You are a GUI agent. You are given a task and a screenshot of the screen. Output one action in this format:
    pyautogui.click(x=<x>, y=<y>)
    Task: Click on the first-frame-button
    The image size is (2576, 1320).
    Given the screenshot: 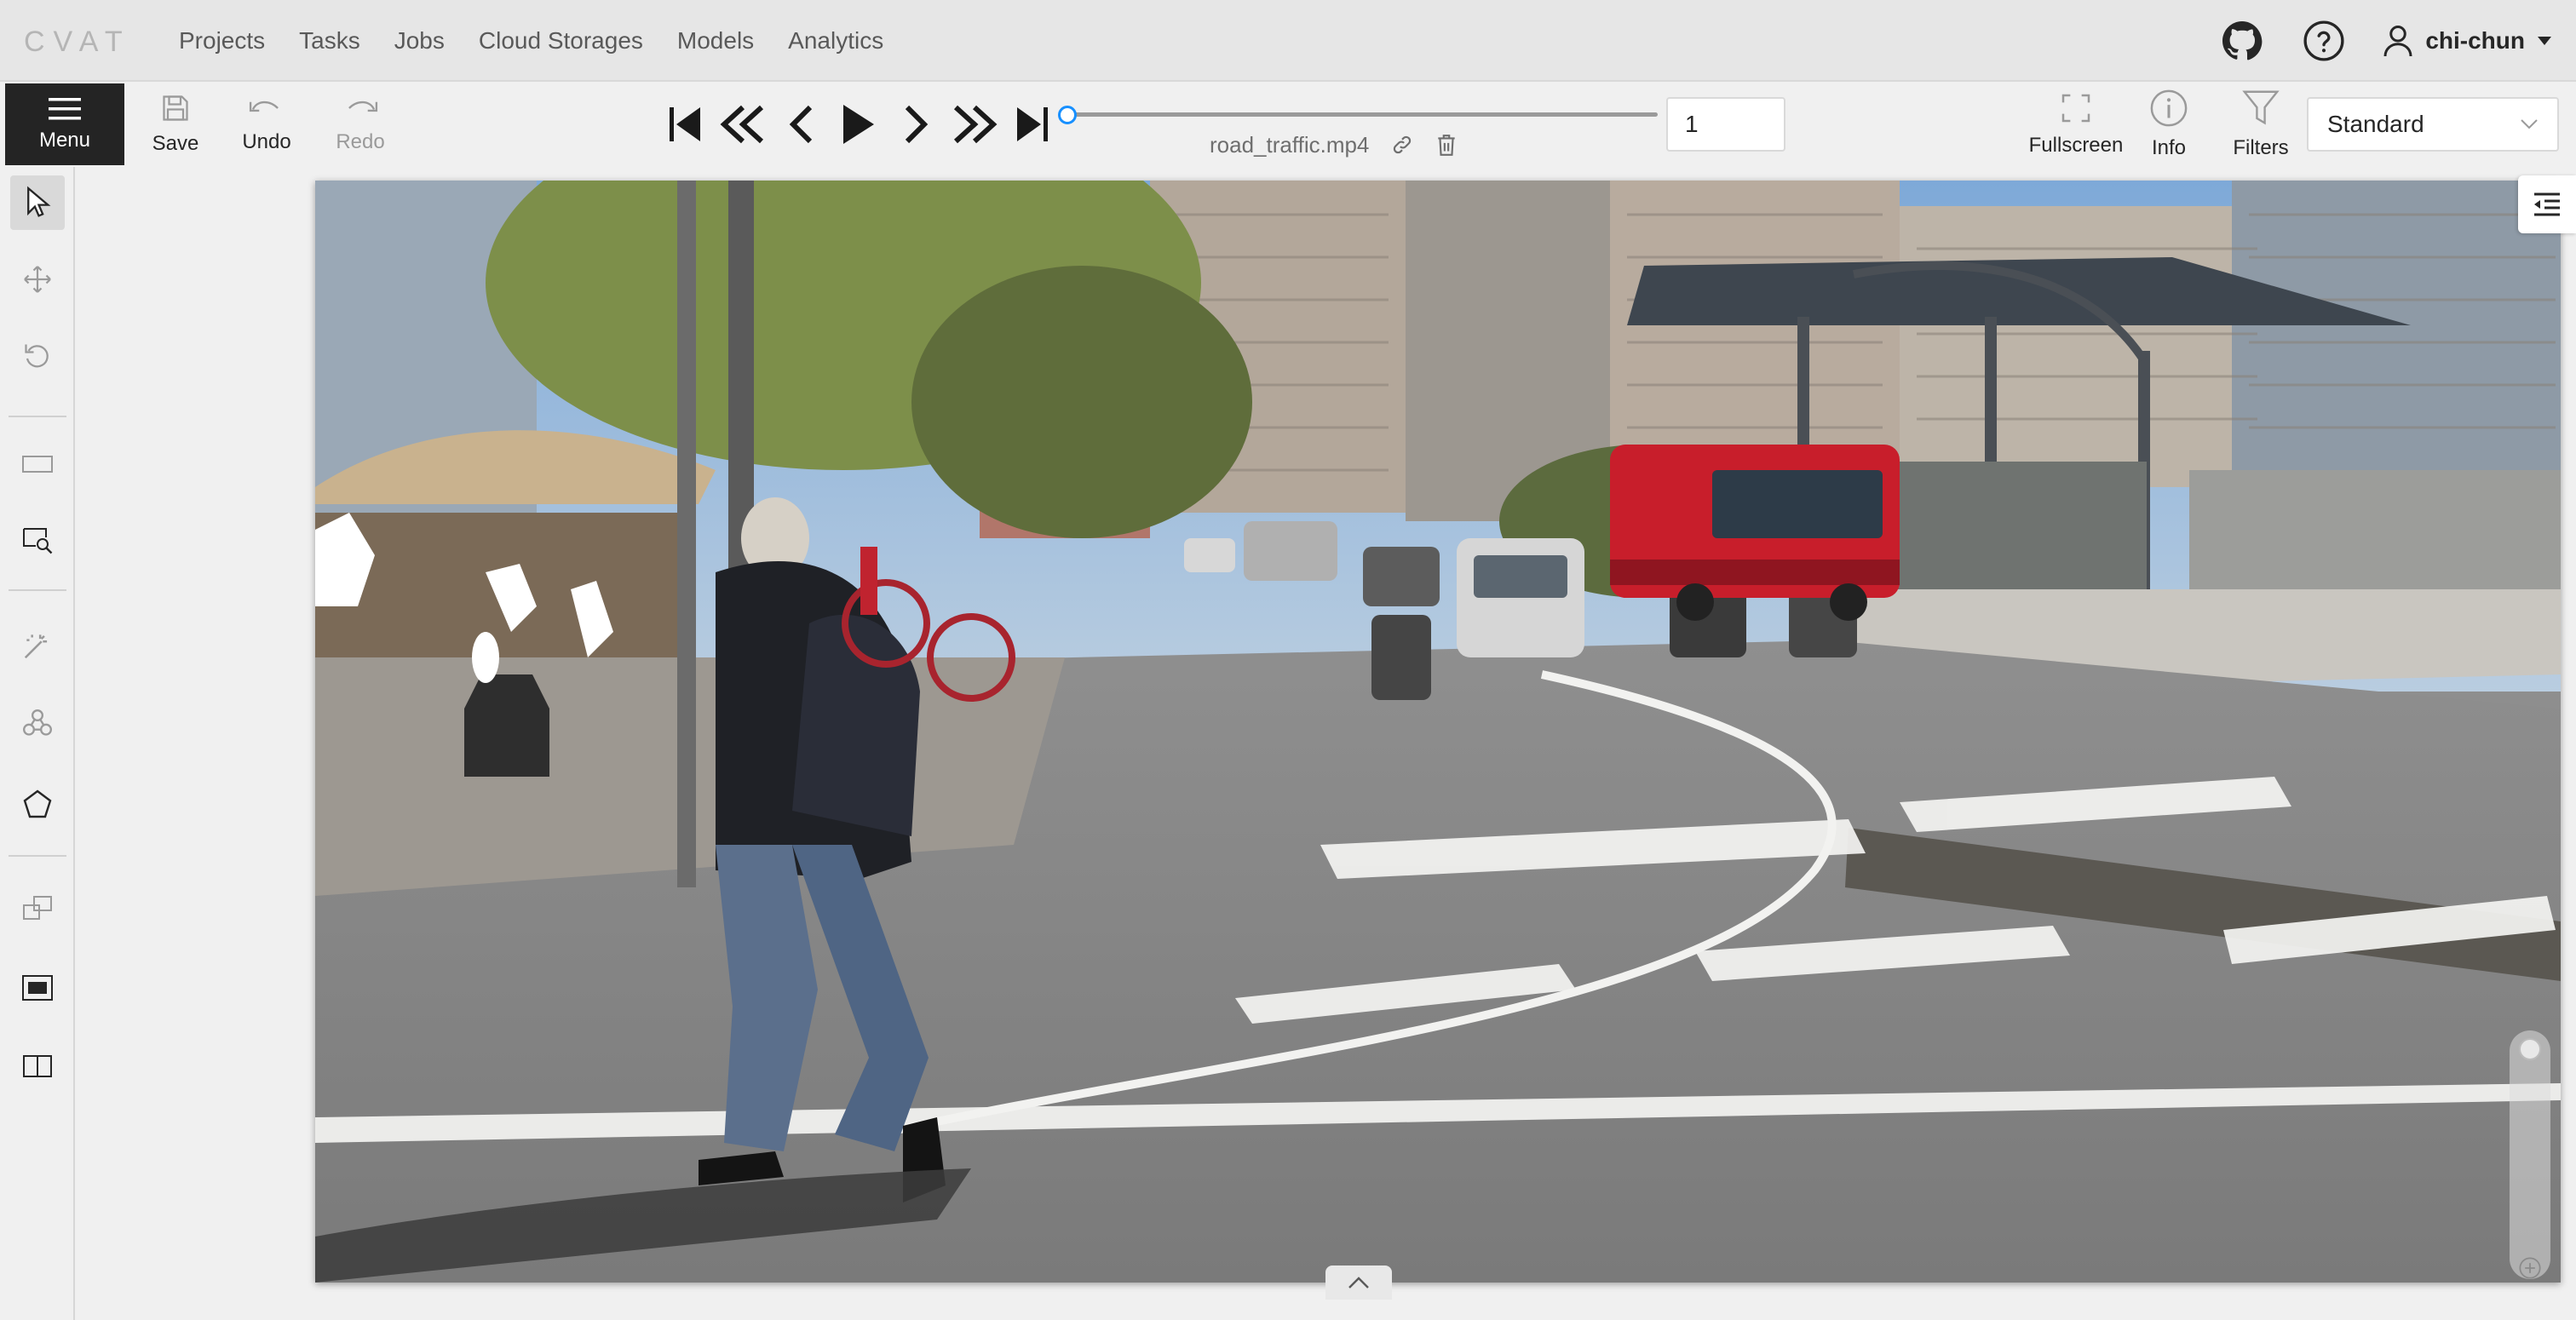 What is the action you would take?
    pyautogui.click(x=685, y=124)
    